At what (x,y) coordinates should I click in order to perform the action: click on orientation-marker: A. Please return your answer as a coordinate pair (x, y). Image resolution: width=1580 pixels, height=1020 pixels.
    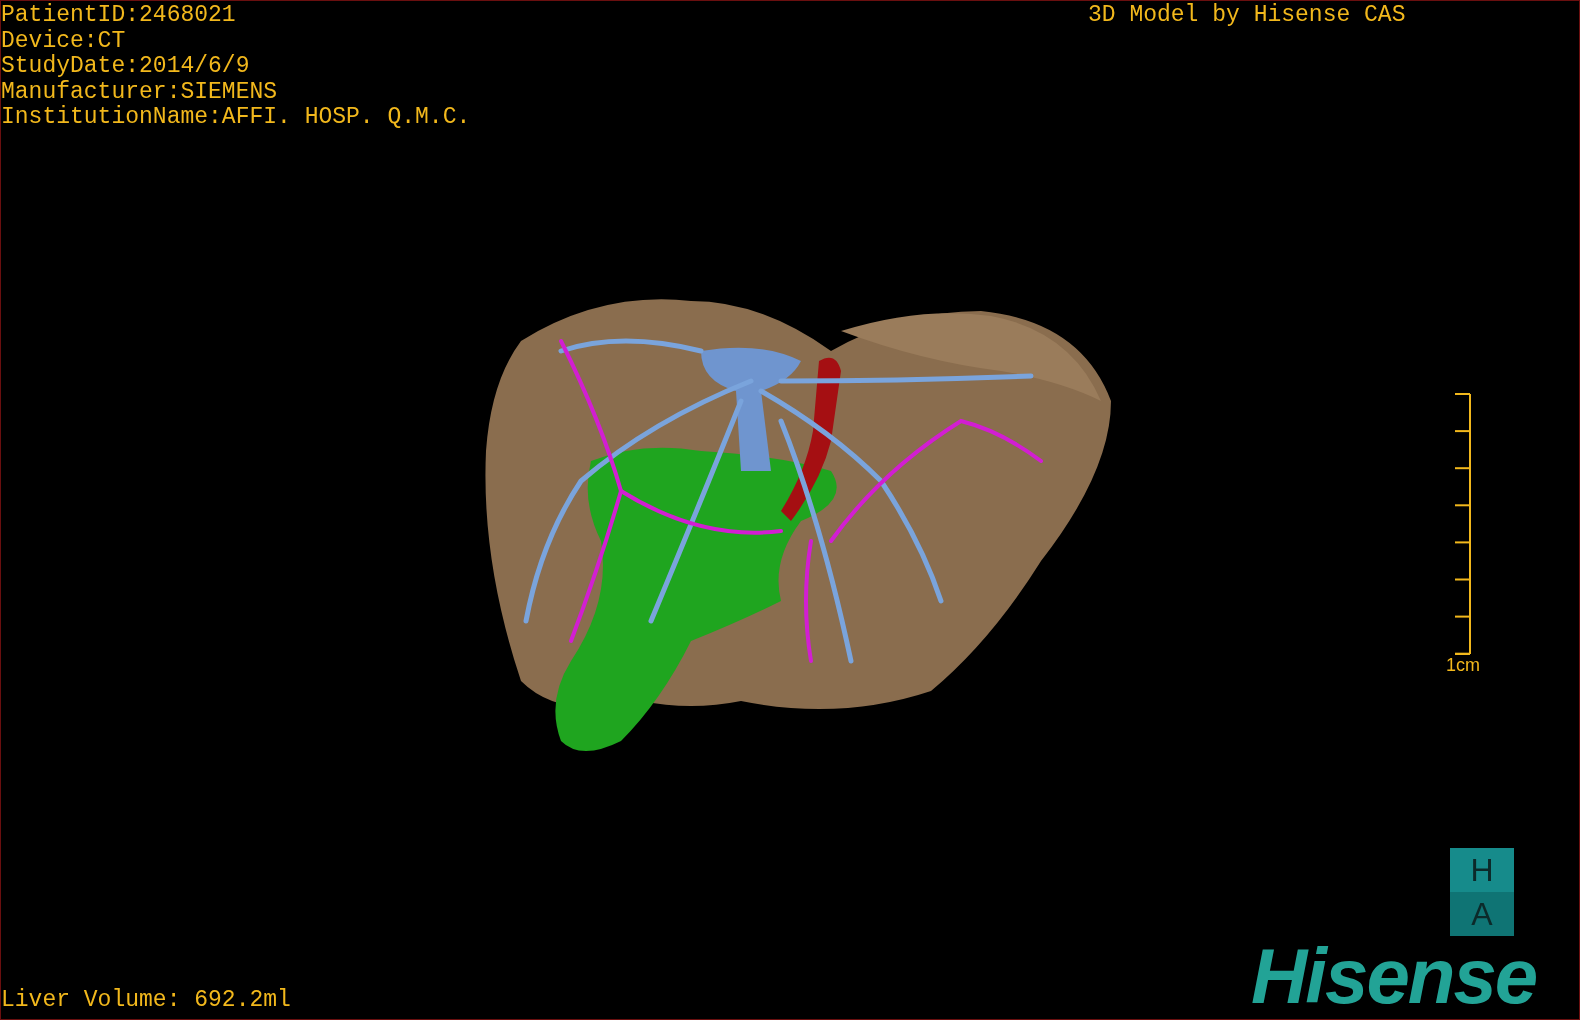
    Looking at the image, I should click on (1482, 914).